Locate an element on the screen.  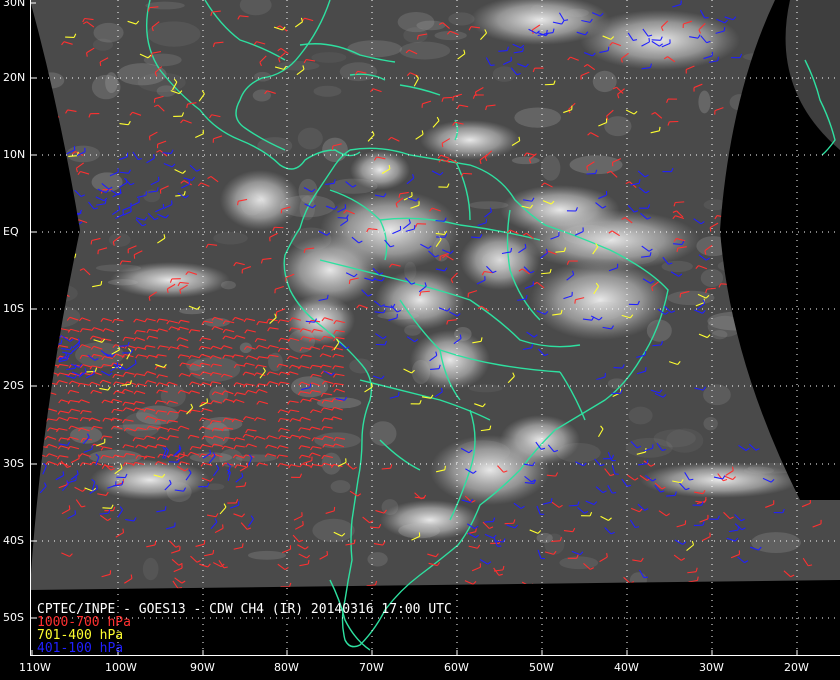
lon-label: 100W is located at coordinates (121, 667).